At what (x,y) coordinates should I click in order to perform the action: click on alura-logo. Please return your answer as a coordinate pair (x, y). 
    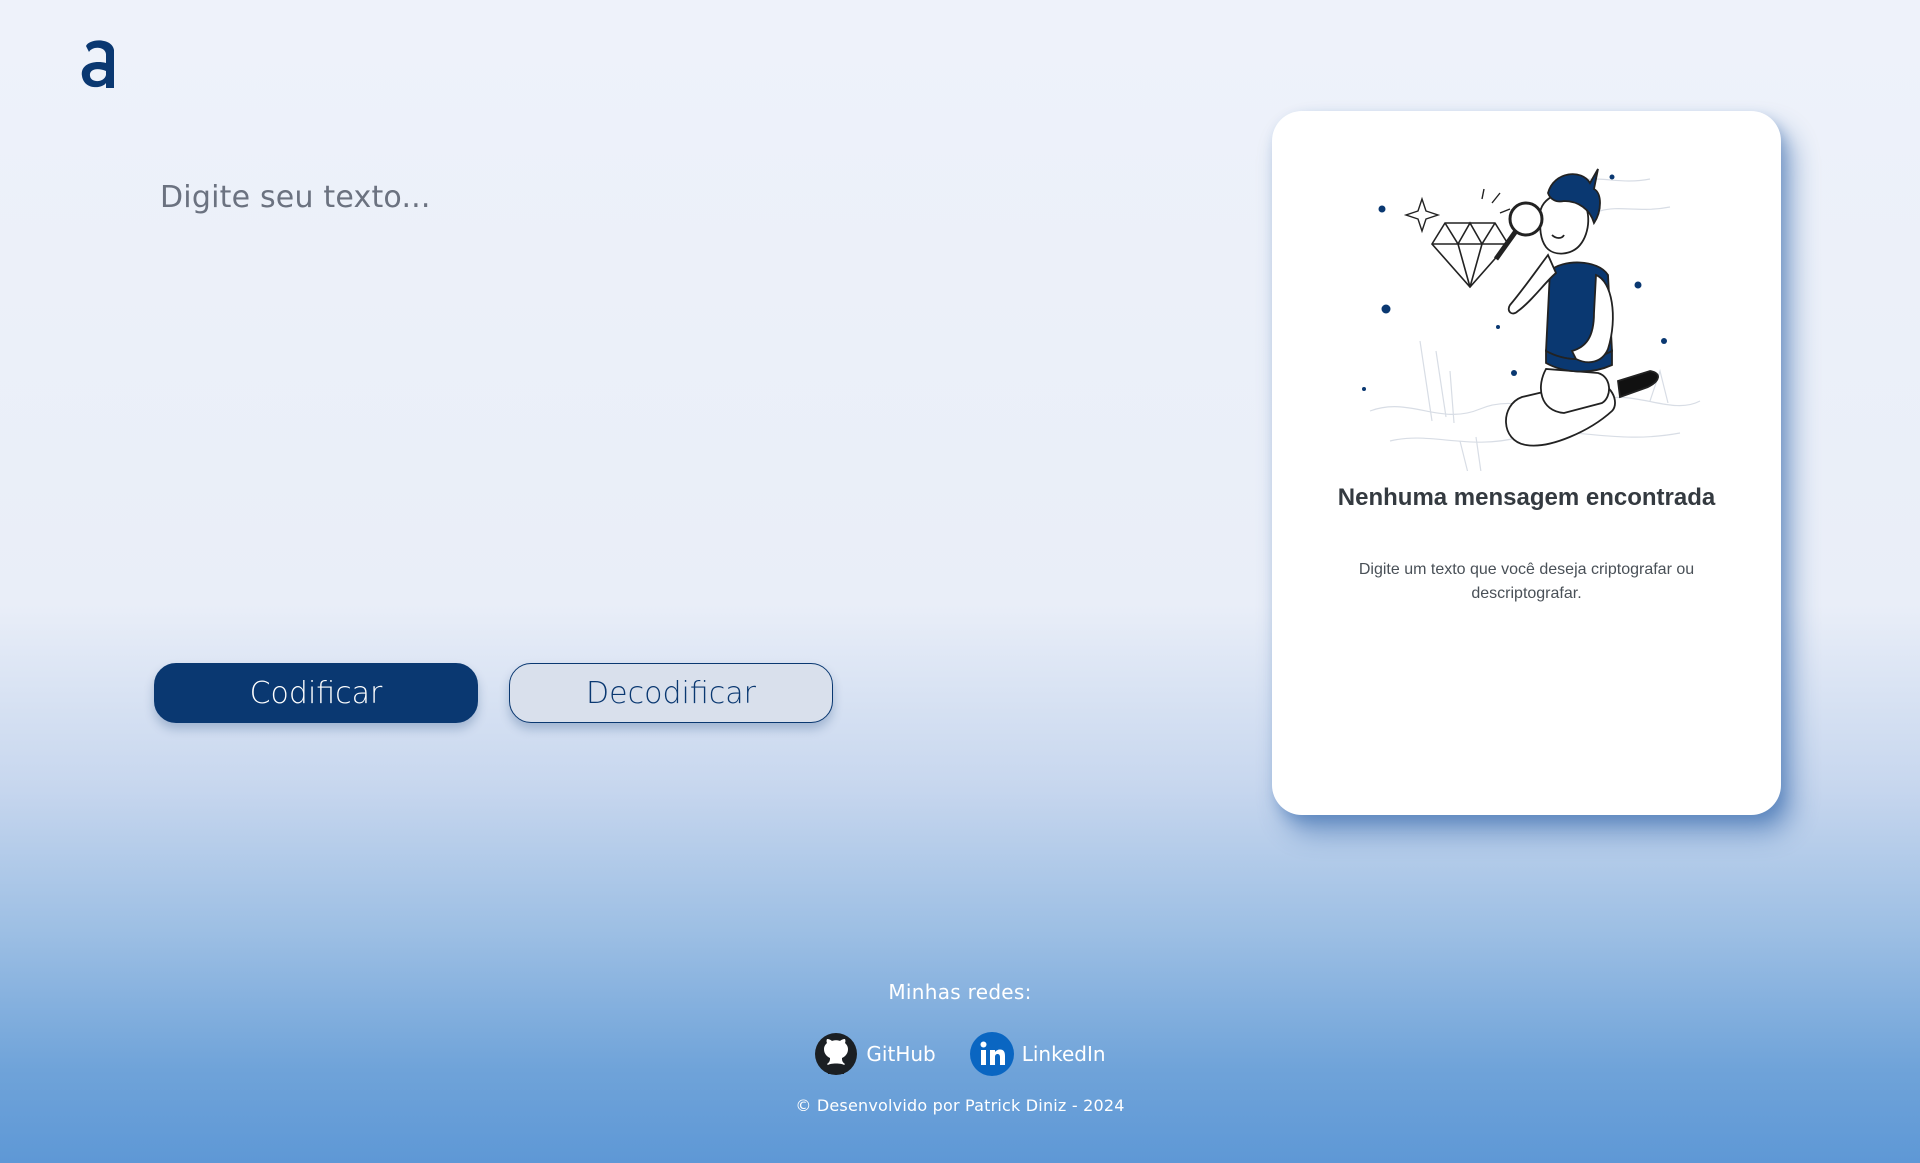
    Looking at the image, I should click on (100, 62).